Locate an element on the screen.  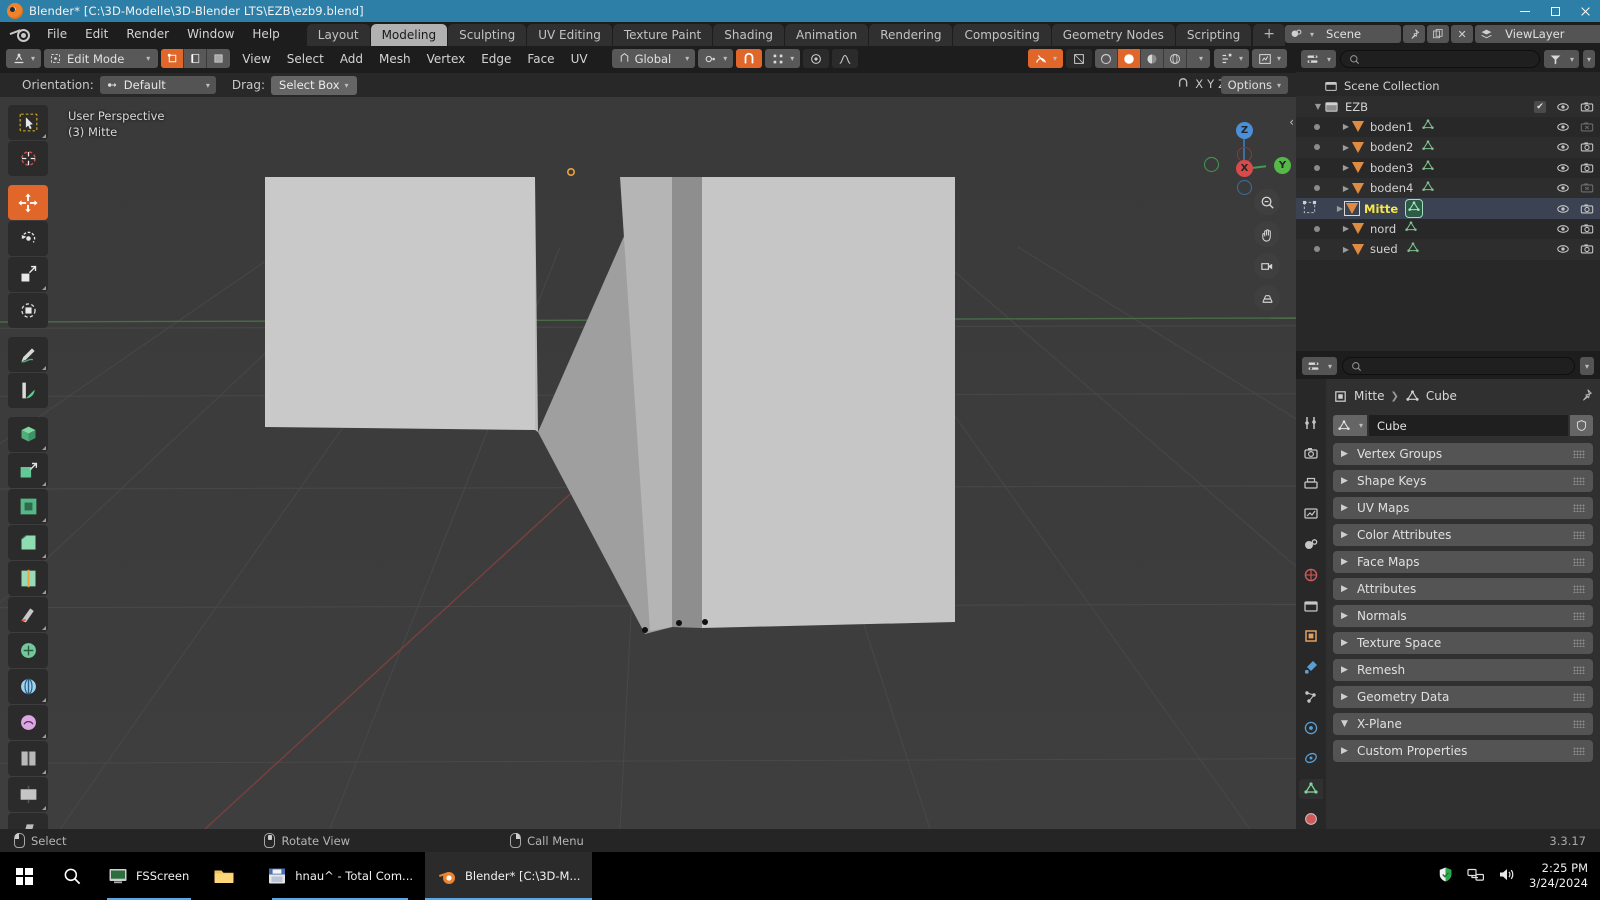
panel-shape-keys: ▶ Shape Keys is located at coordinates (1463, 481).